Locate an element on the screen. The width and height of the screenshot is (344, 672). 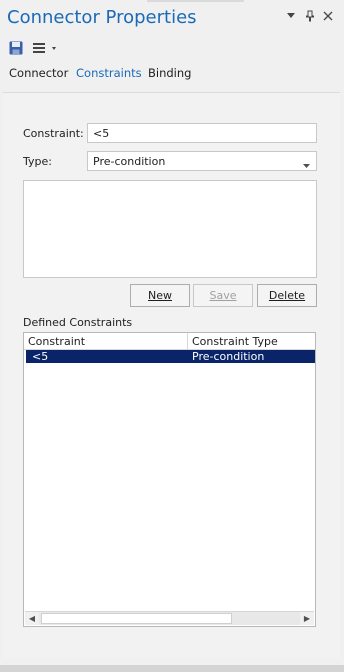
scrollbar-thumb is located at coordinates (136, 618).